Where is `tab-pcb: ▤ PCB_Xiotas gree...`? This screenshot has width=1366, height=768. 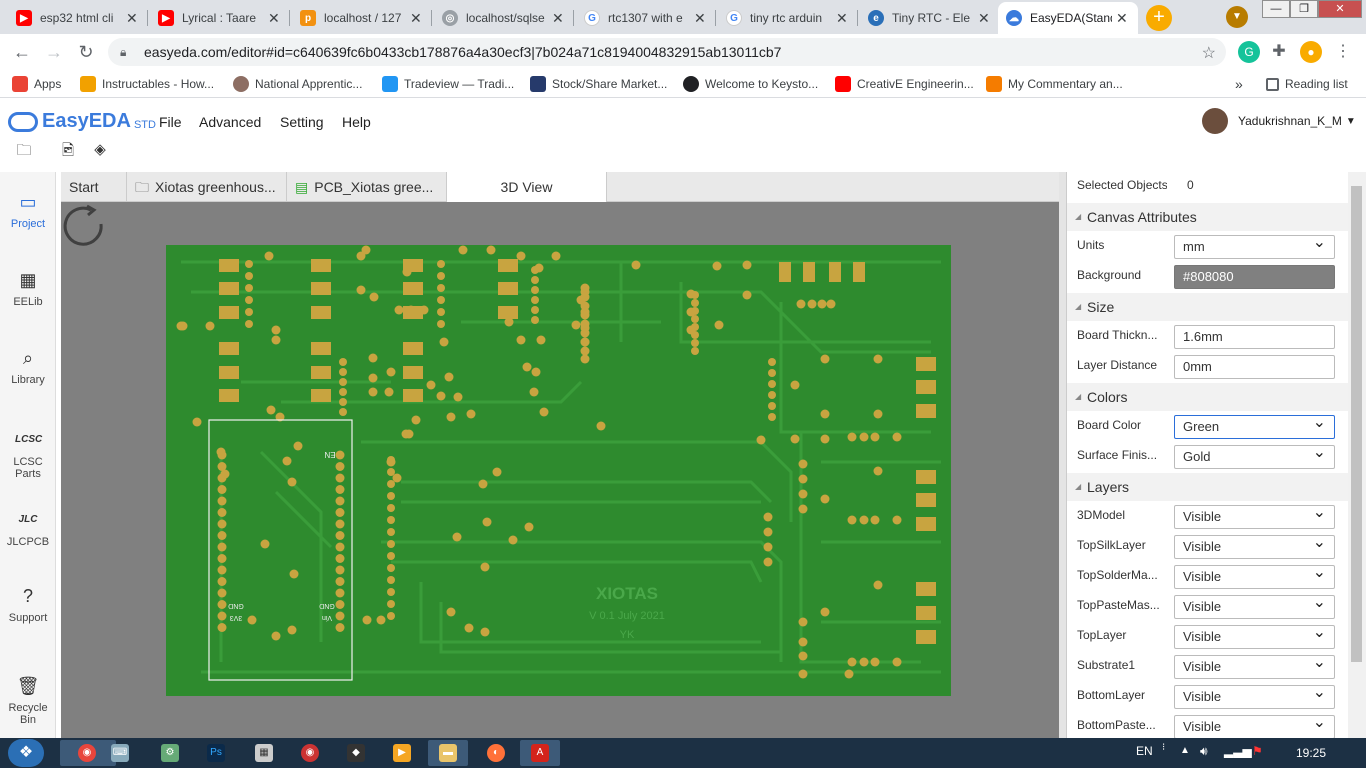
tab-pcb: ▤ PCB_Xiotas gree... is located at coordinates (367, 187).